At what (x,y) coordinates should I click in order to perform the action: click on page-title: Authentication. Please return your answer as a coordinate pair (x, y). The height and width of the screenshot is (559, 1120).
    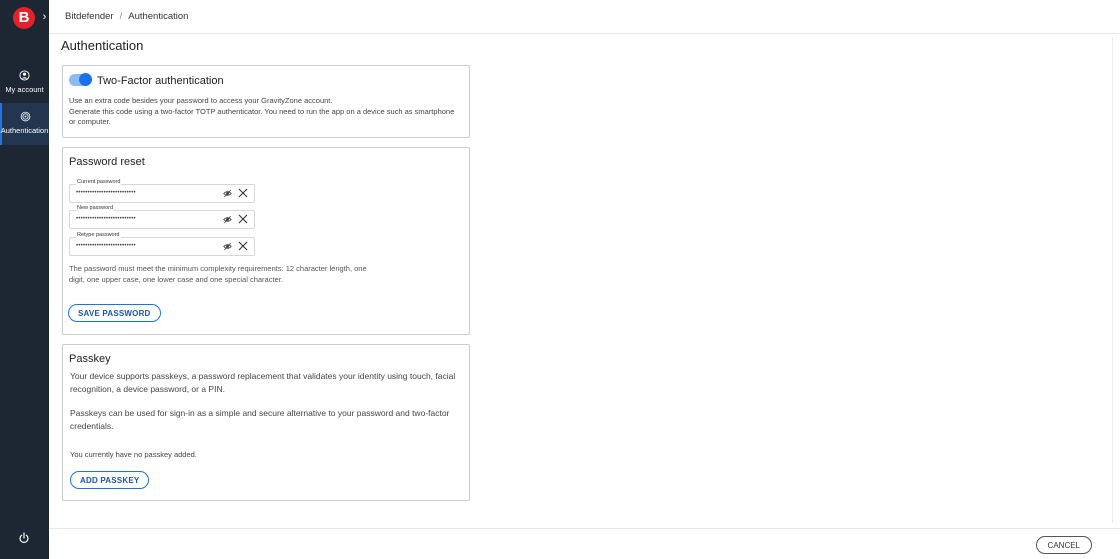
    Looking at the image, I should click on (102, 45).